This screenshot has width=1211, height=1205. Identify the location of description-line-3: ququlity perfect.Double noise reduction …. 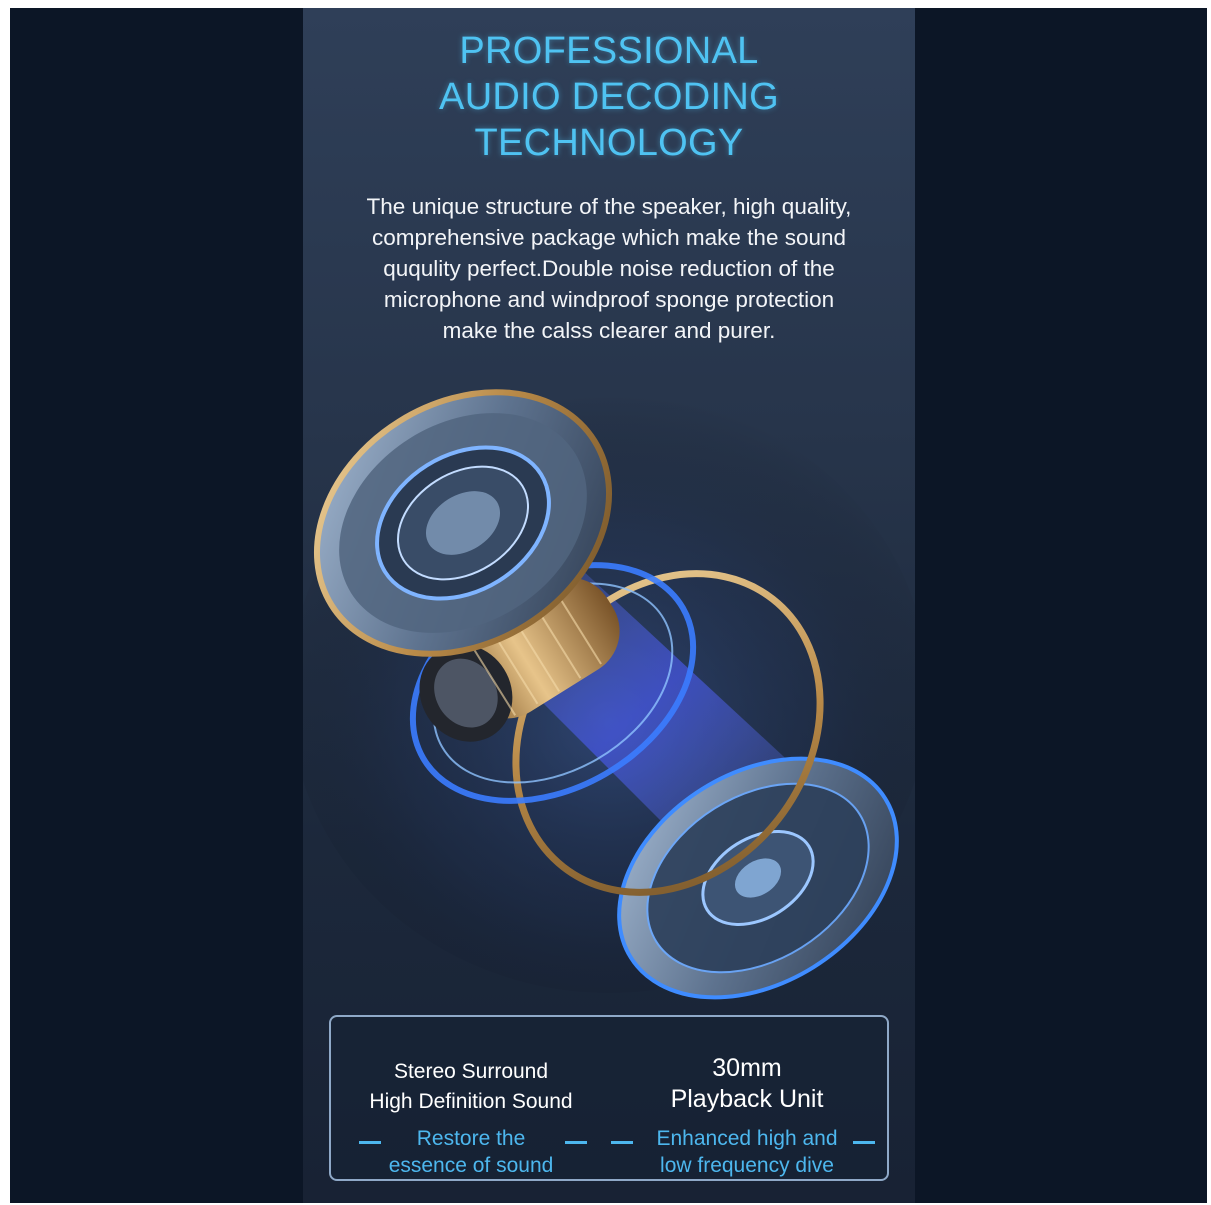
(609, 268).